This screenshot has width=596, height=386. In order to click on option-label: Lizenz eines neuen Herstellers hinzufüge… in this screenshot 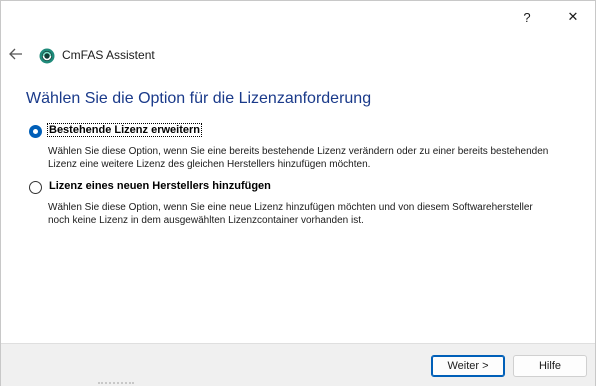, I will do `click(160, 186)`.